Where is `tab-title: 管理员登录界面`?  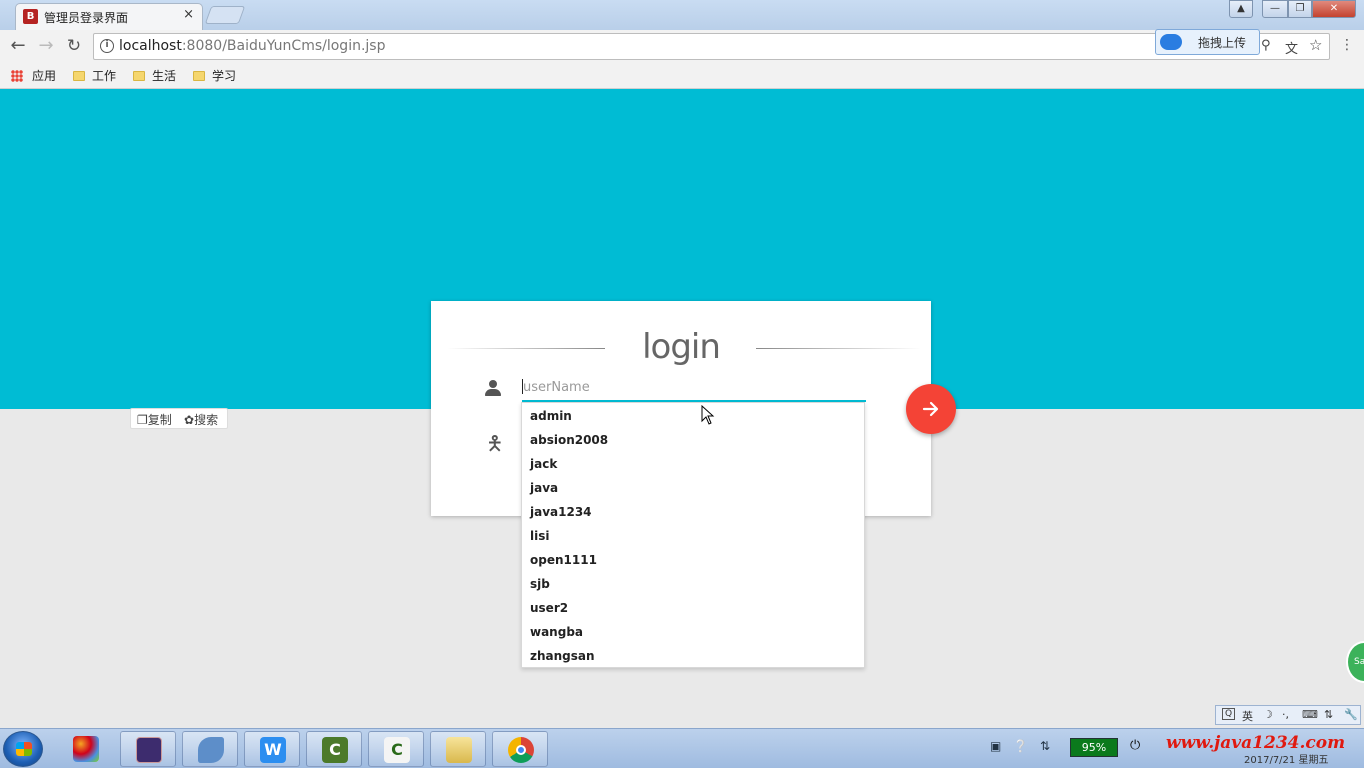
tab-title: 管理员登录界面 is located at coordinates (86, 18).